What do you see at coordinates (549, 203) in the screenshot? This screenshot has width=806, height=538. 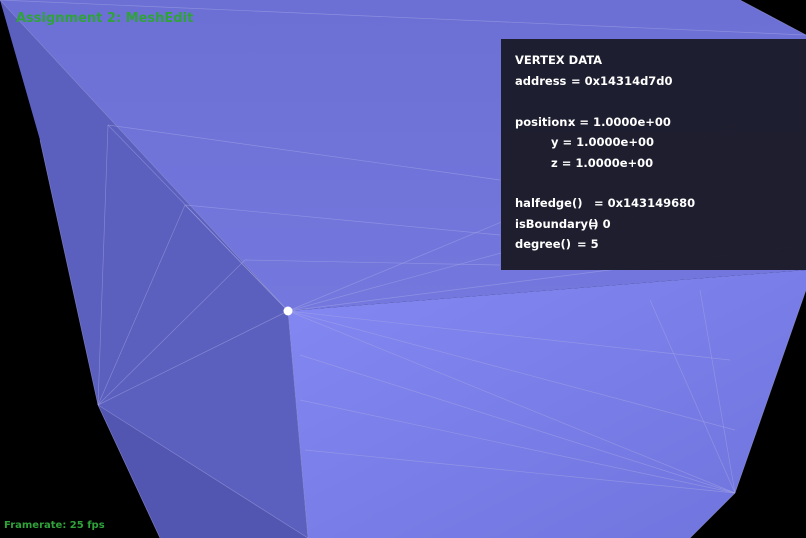 I see `halfedge-label: halfedge()` at bounding box center [549, 203].